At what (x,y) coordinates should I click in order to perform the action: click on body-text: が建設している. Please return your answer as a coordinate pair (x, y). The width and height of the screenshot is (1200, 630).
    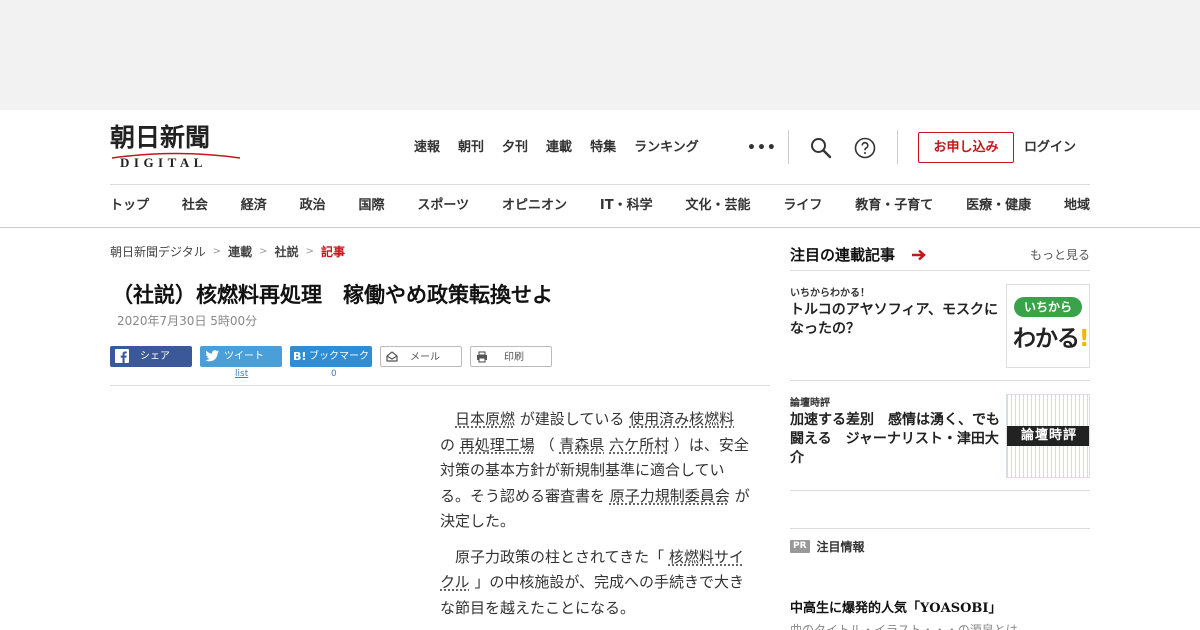
    Looking at the image, I should click on (572, 419).